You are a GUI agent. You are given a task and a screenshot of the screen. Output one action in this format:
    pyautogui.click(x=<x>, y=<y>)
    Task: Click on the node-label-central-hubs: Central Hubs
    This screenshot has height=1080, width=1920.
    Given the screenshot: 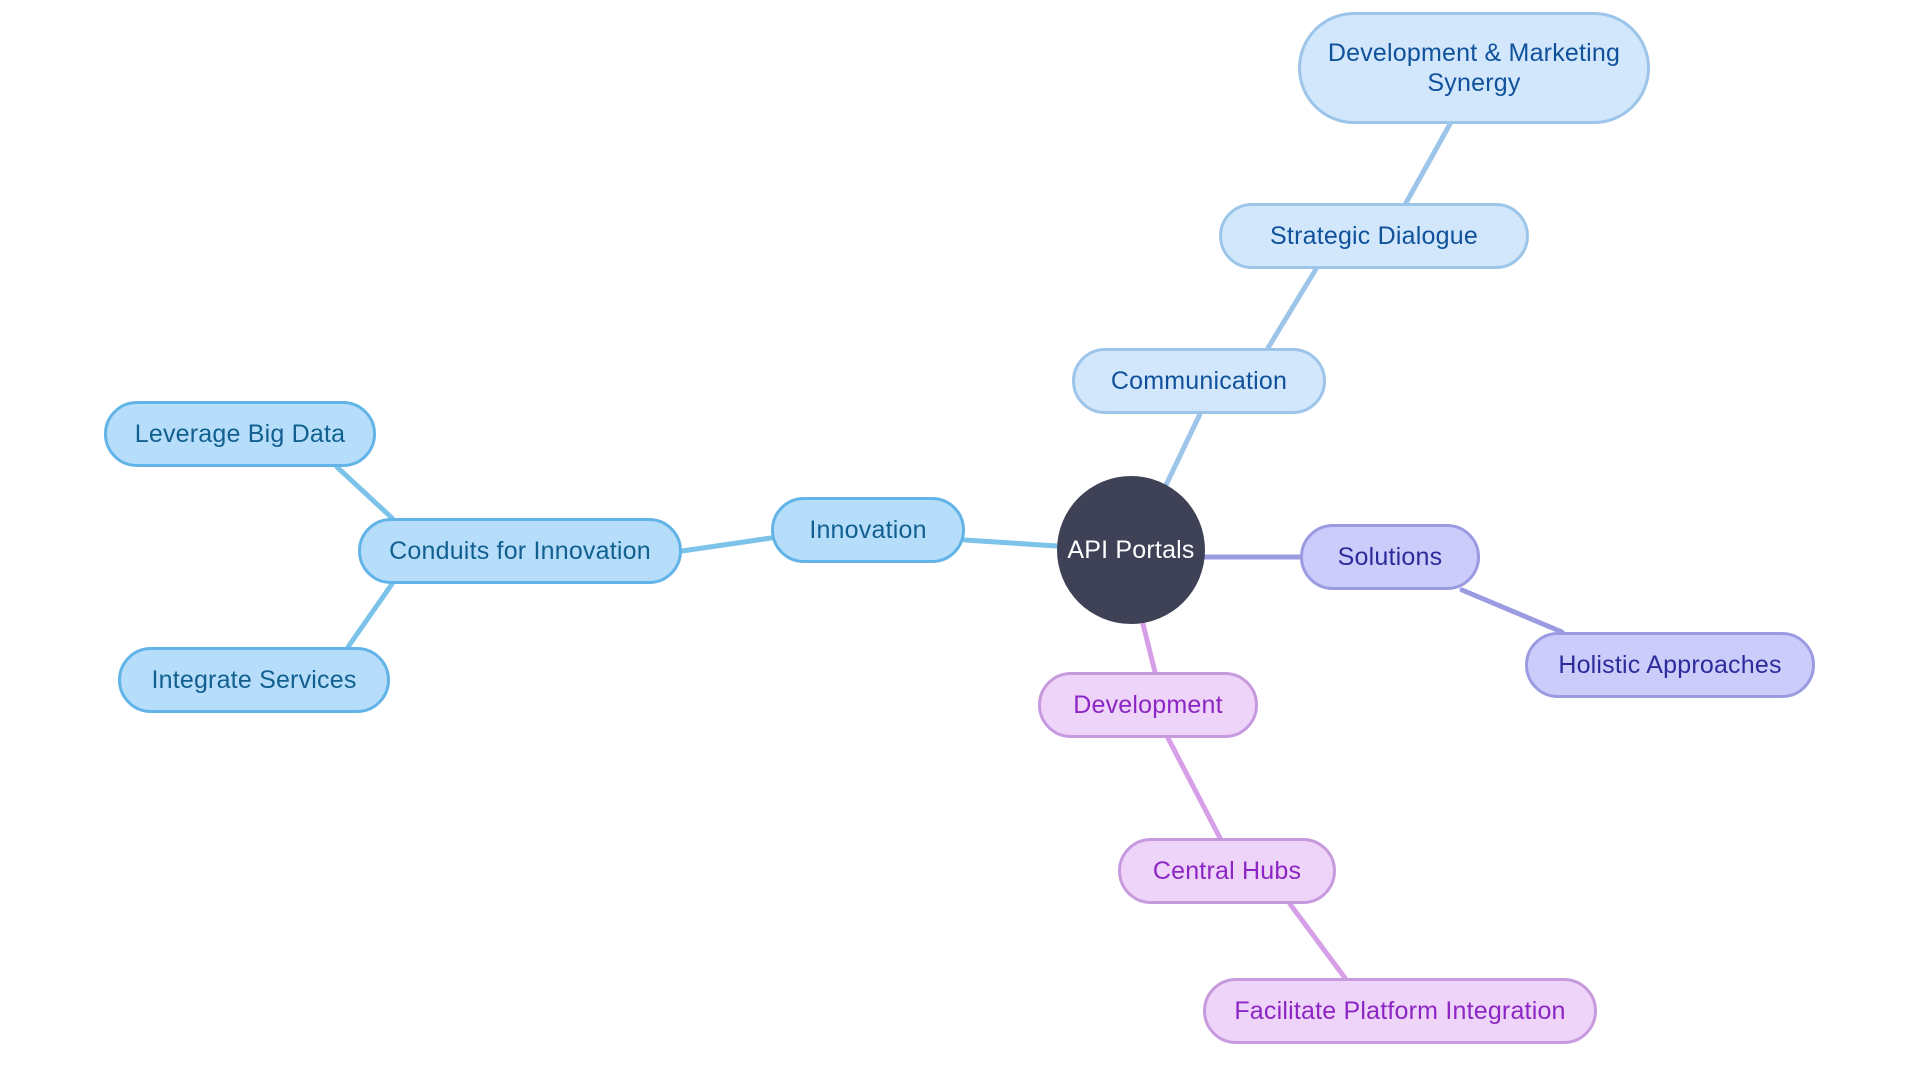 What is the action you would take?
    pyautogui.click(x=1227, y=870)
    